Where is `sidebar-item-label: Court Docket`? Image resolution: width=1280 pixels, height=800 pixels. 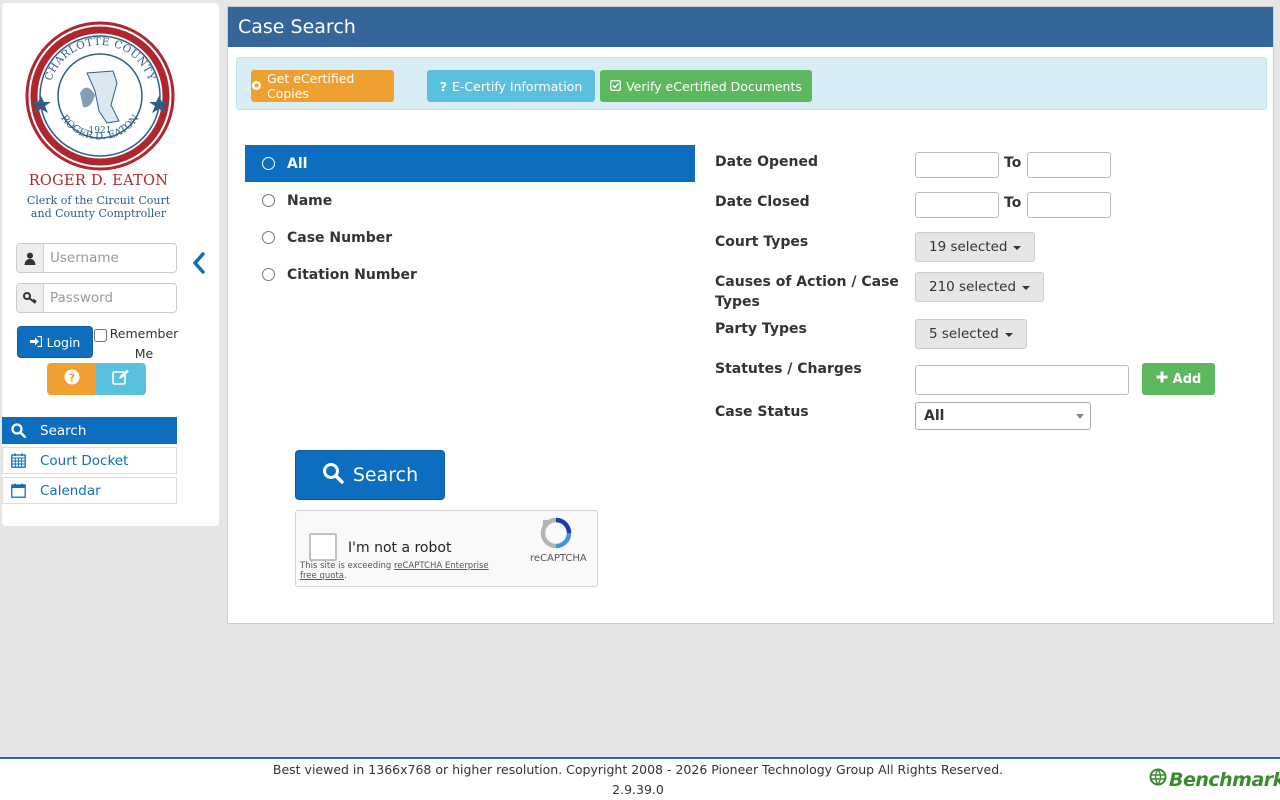 sidebar-item-label: Court Docket is located at coordinates (84, 460).